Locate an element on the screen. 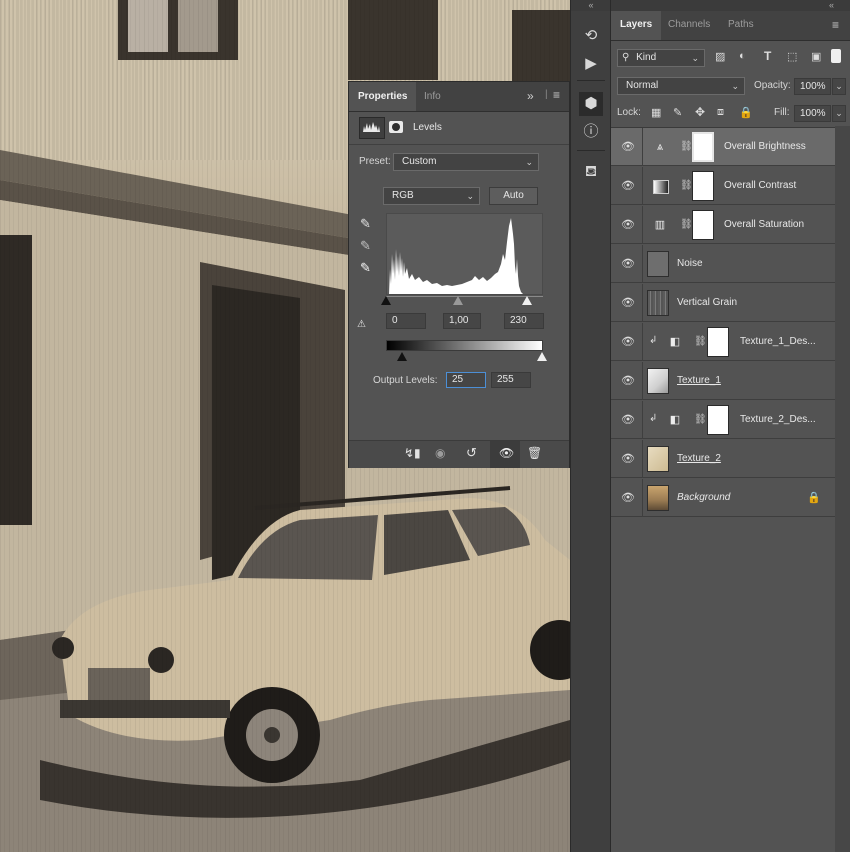 This screenshot has width=850, height=852. layer-row: 👁 Vertical Grain is located at coordinates (723, 303).